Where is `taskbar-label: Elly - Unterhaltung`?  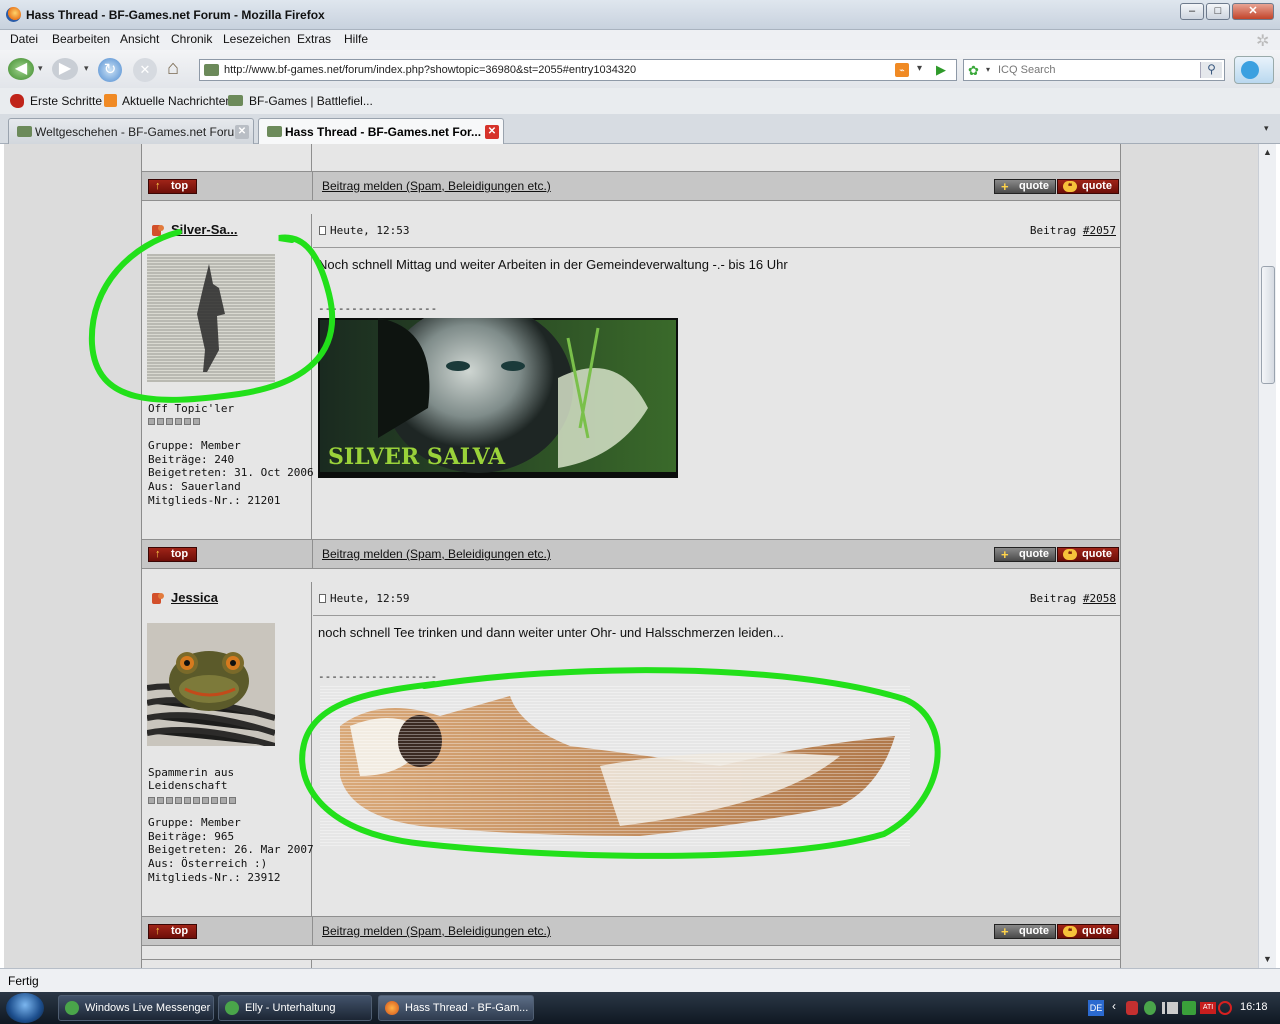
taskbar-label: Elly - Unterhaltung is located at coordinates (290, 1008).